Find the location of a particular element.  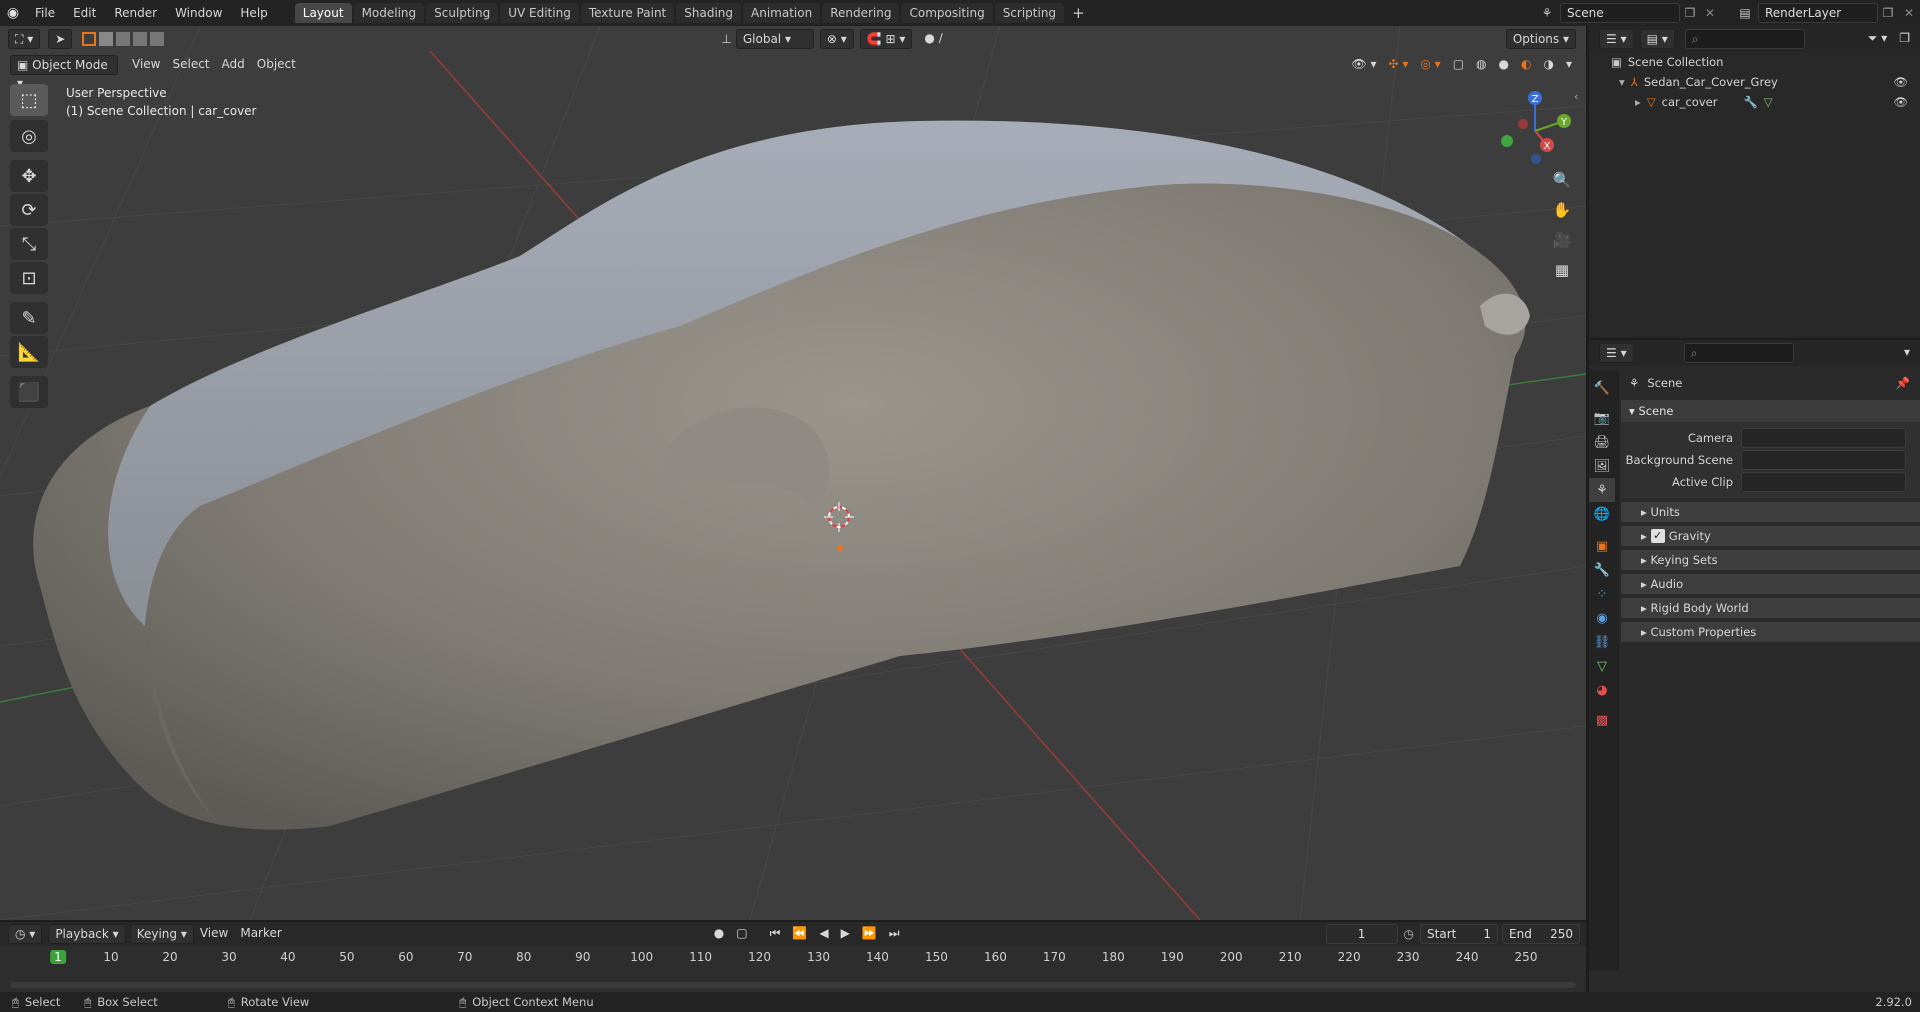

delete-scene-icon: ✕ is located at coordinates (1710, 13).